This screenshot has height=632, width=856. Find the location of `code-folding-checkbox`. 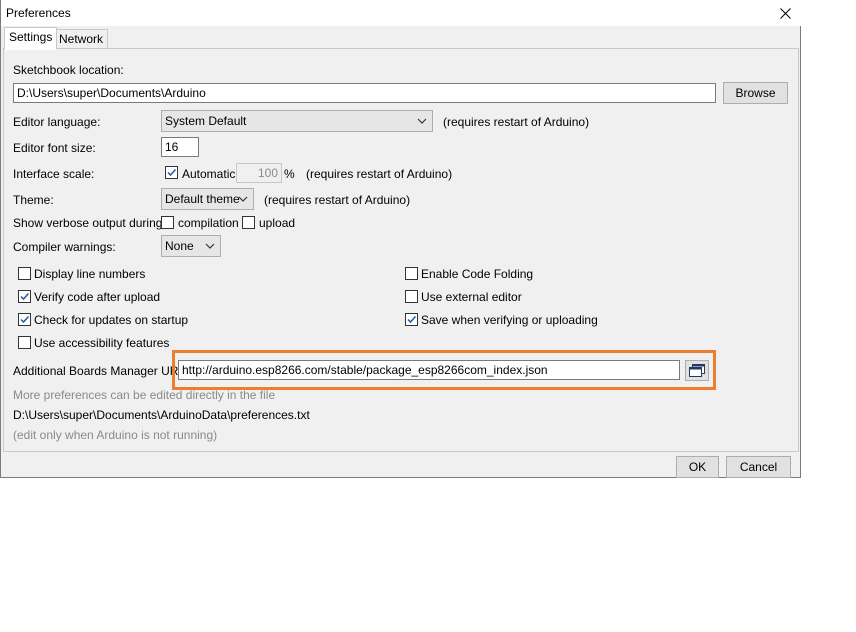

code-folding-checkbox is located at coordinates (411, 273).